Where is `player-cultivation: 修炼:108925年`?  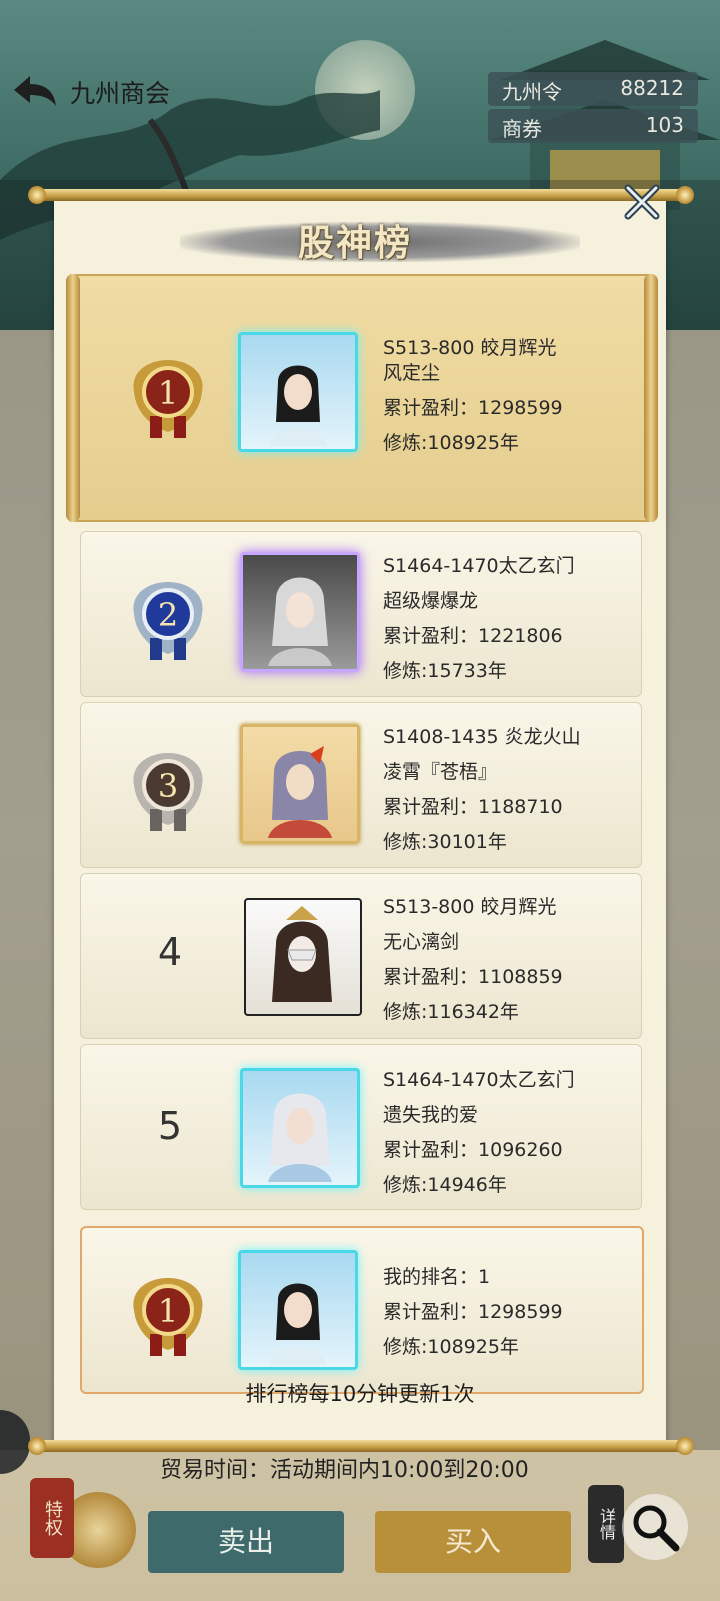
player-cultivation: 修炼:108925年 is located at coordinates (451, 443).